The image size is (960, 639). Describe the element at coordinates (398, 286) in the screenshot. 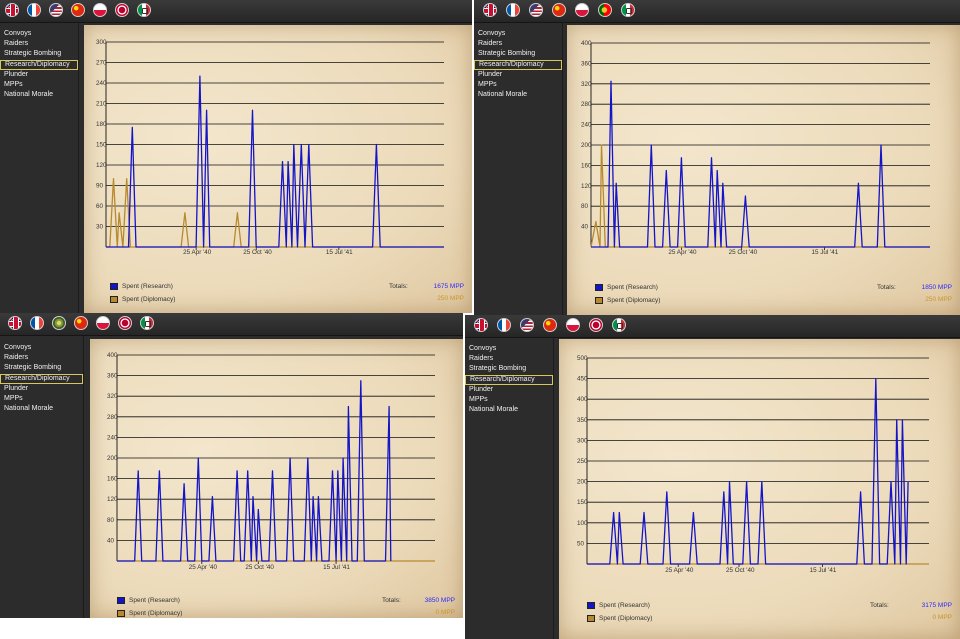

I see `totals-label: Totals:` at that location.